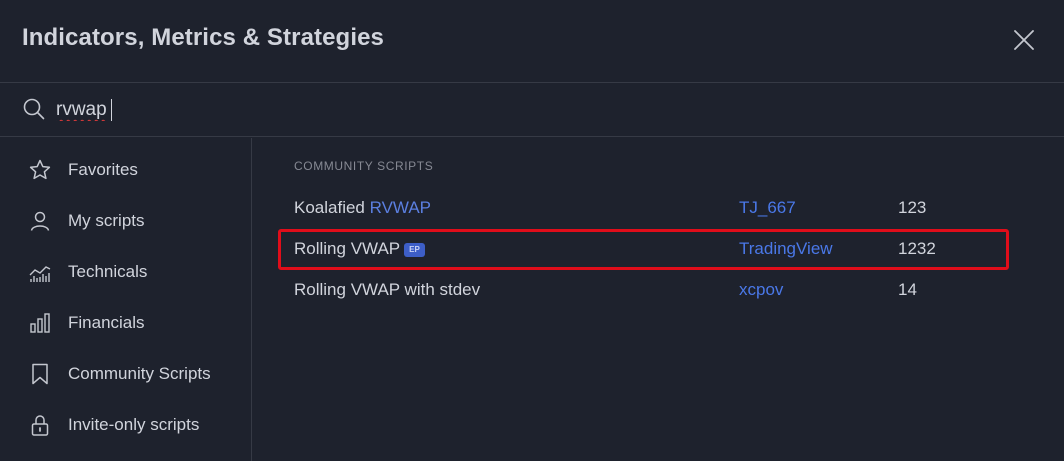 This screenshot has height=461, width=1064. Describe the element at coordinates (108, 271) in the screenshot. I see `sidebar-item-label: Technicals` at that location.